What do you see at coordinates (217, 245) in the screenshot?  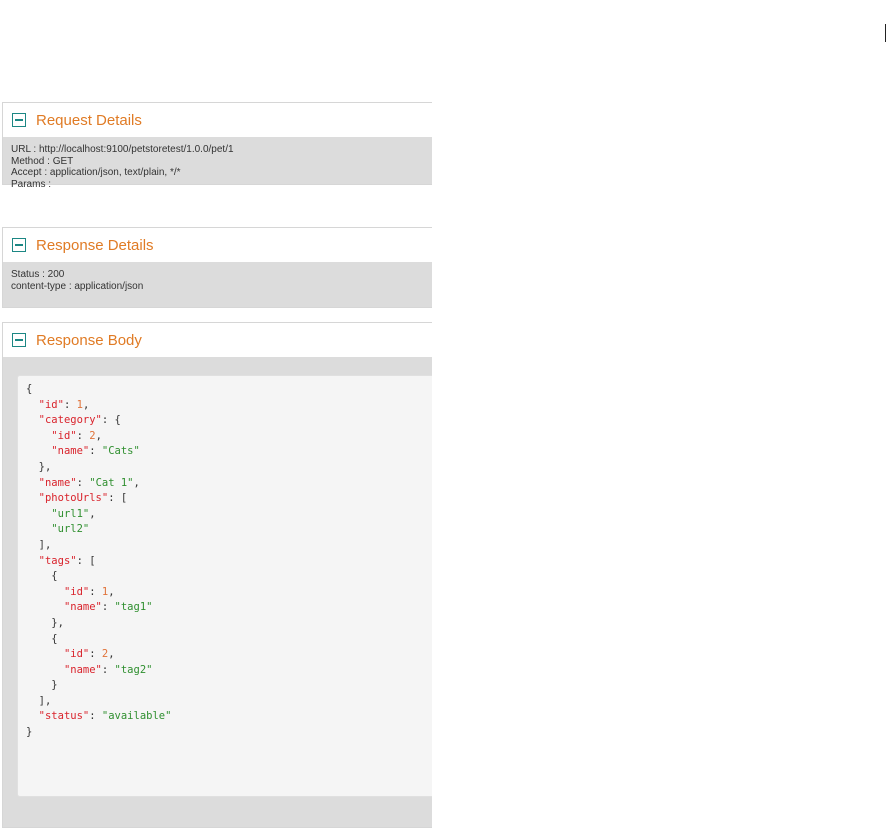 I see `response-details-header: Response Details` at bounding box center [217, 245].